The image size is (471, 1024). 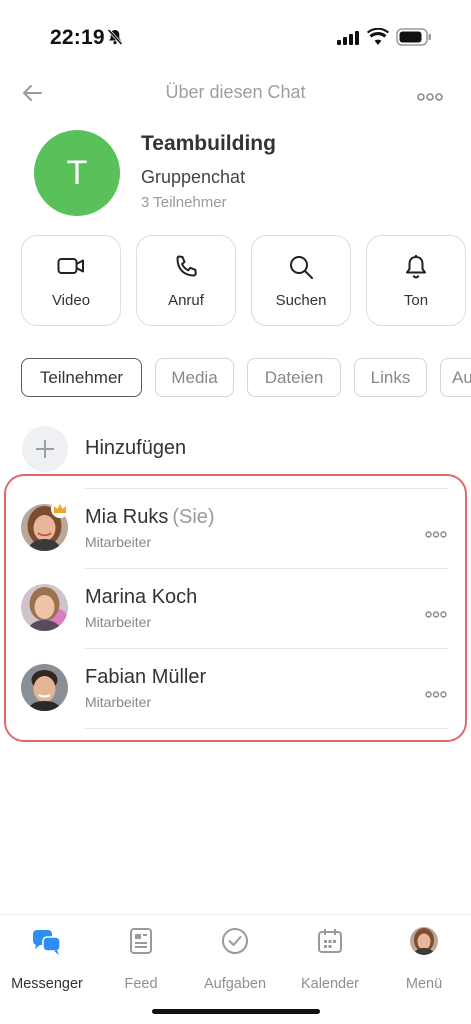 I want to click on calendar-icon, so click(x=330, y=943).